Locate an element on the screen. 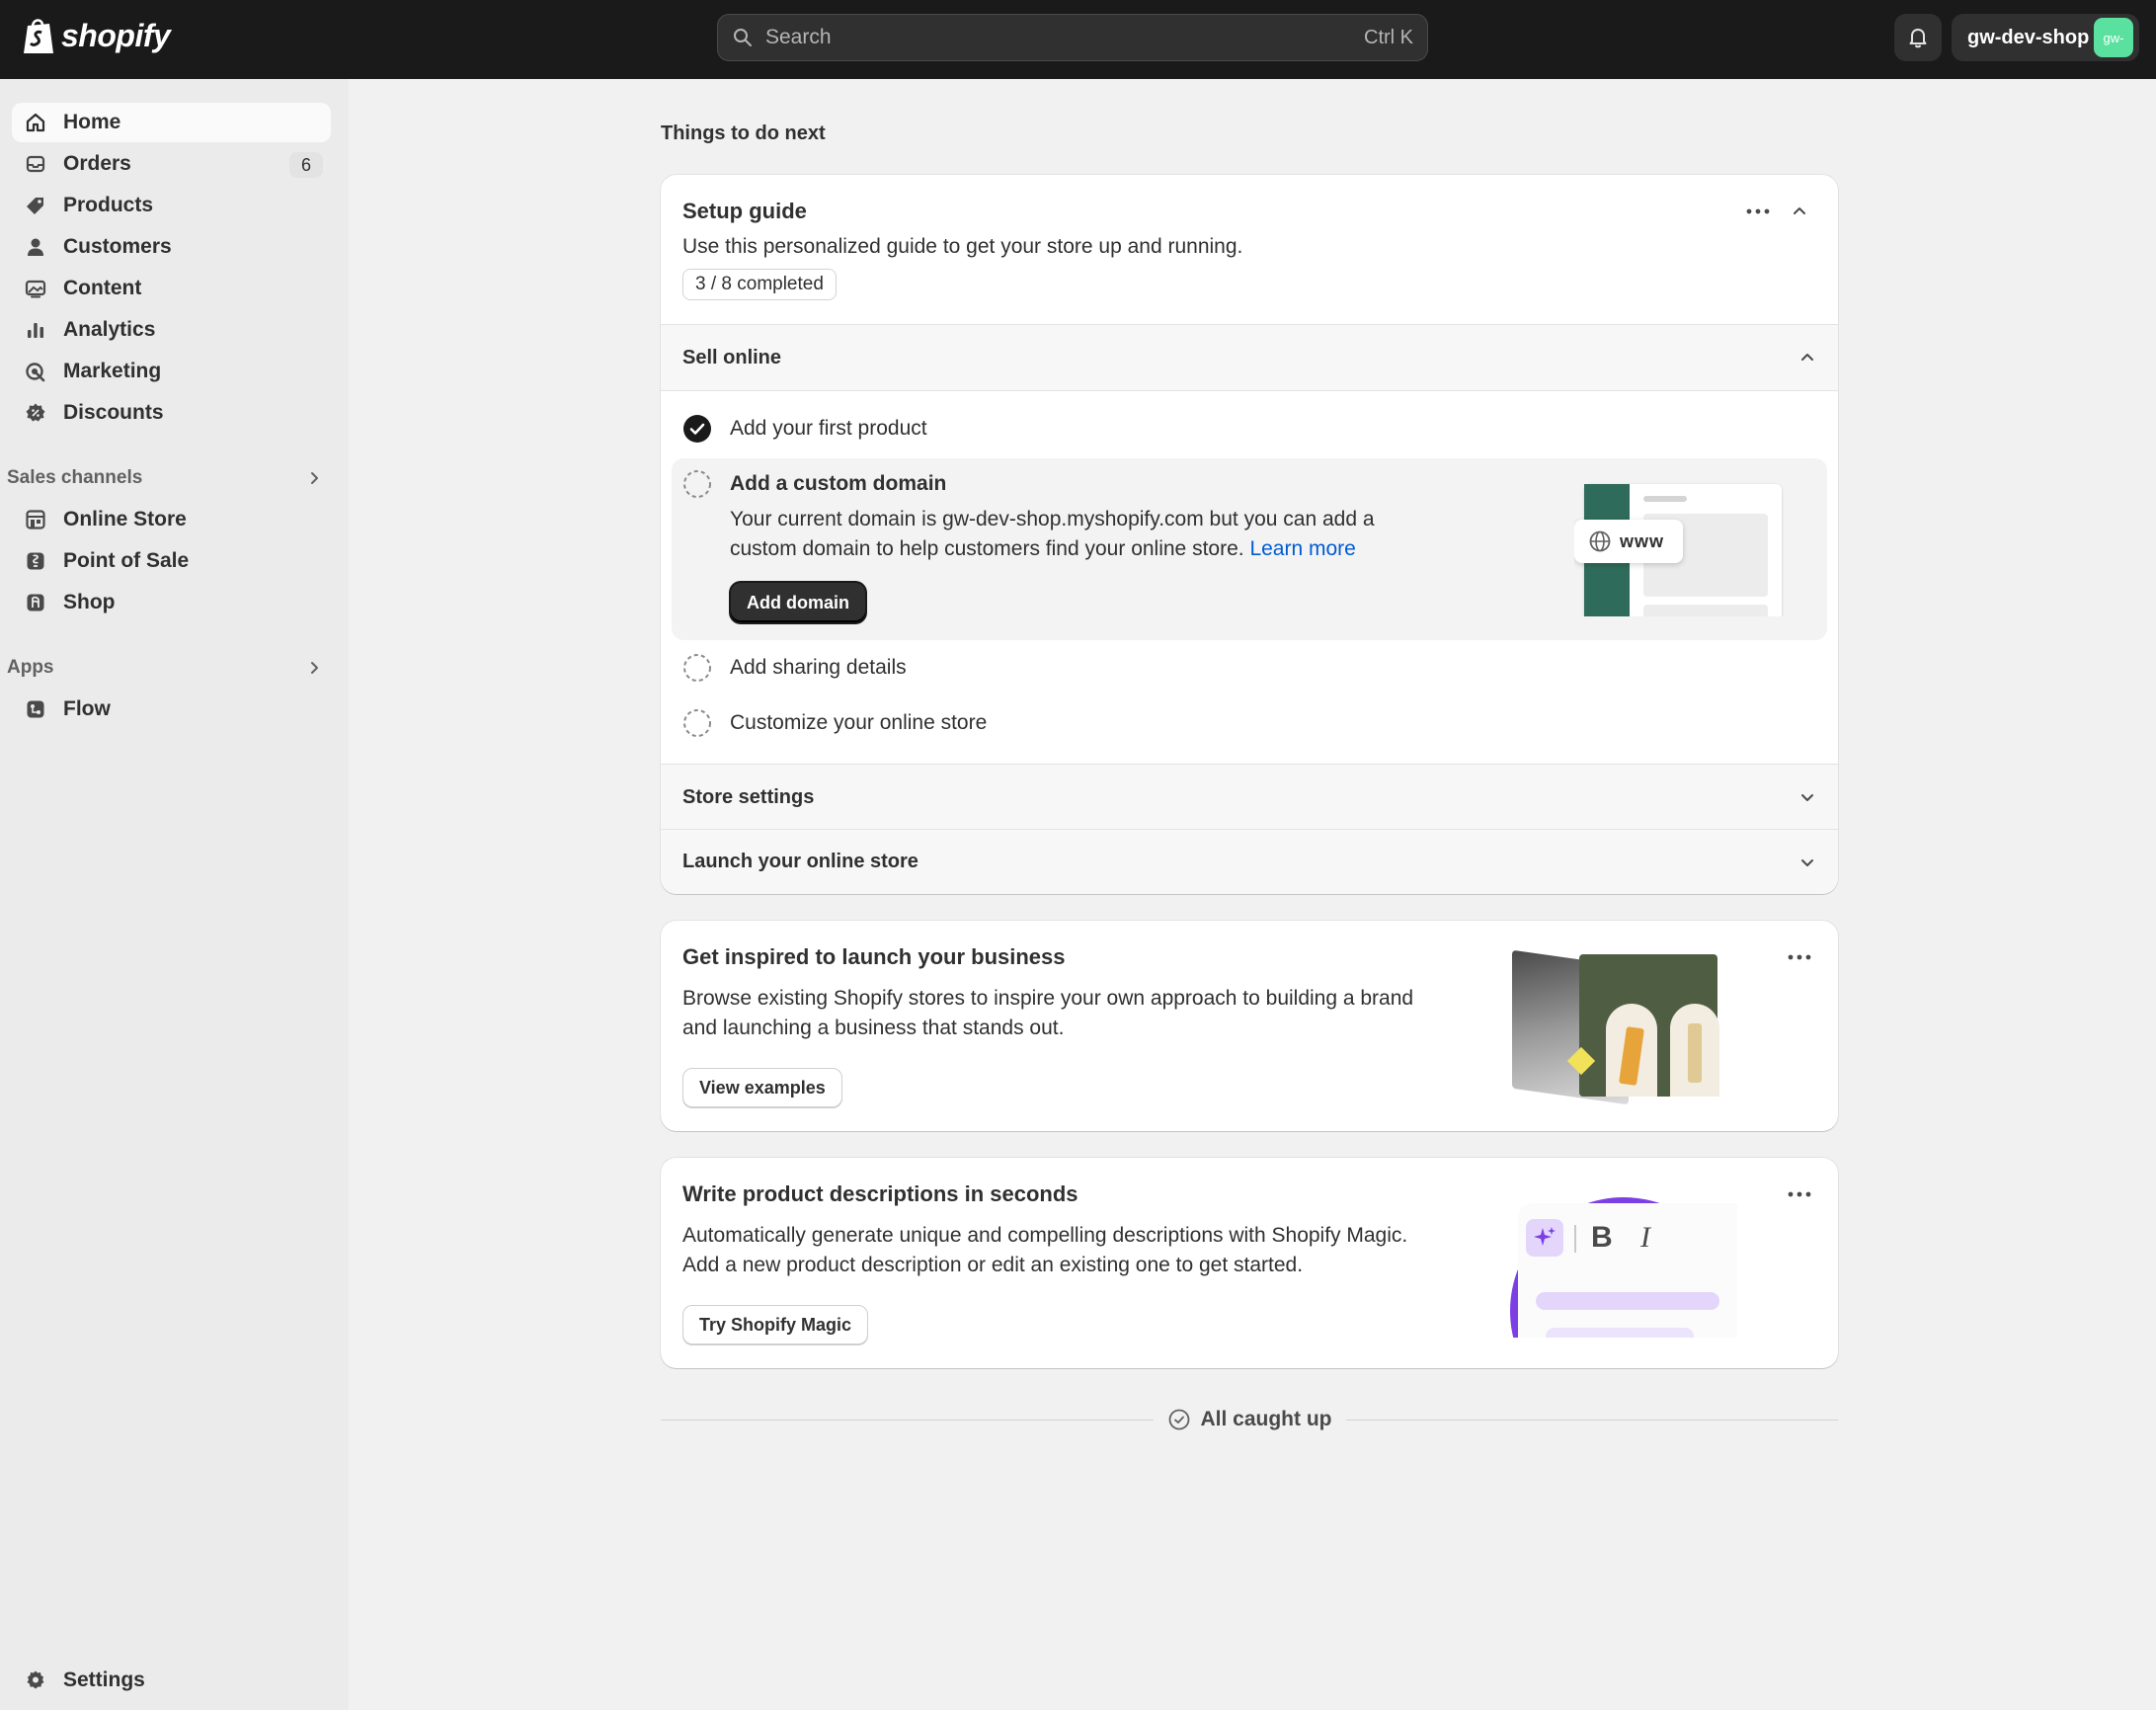 The height and width of the screenshot is (1710, 2156). add-domain-button: Add domain is located at coordinates (798, 602).